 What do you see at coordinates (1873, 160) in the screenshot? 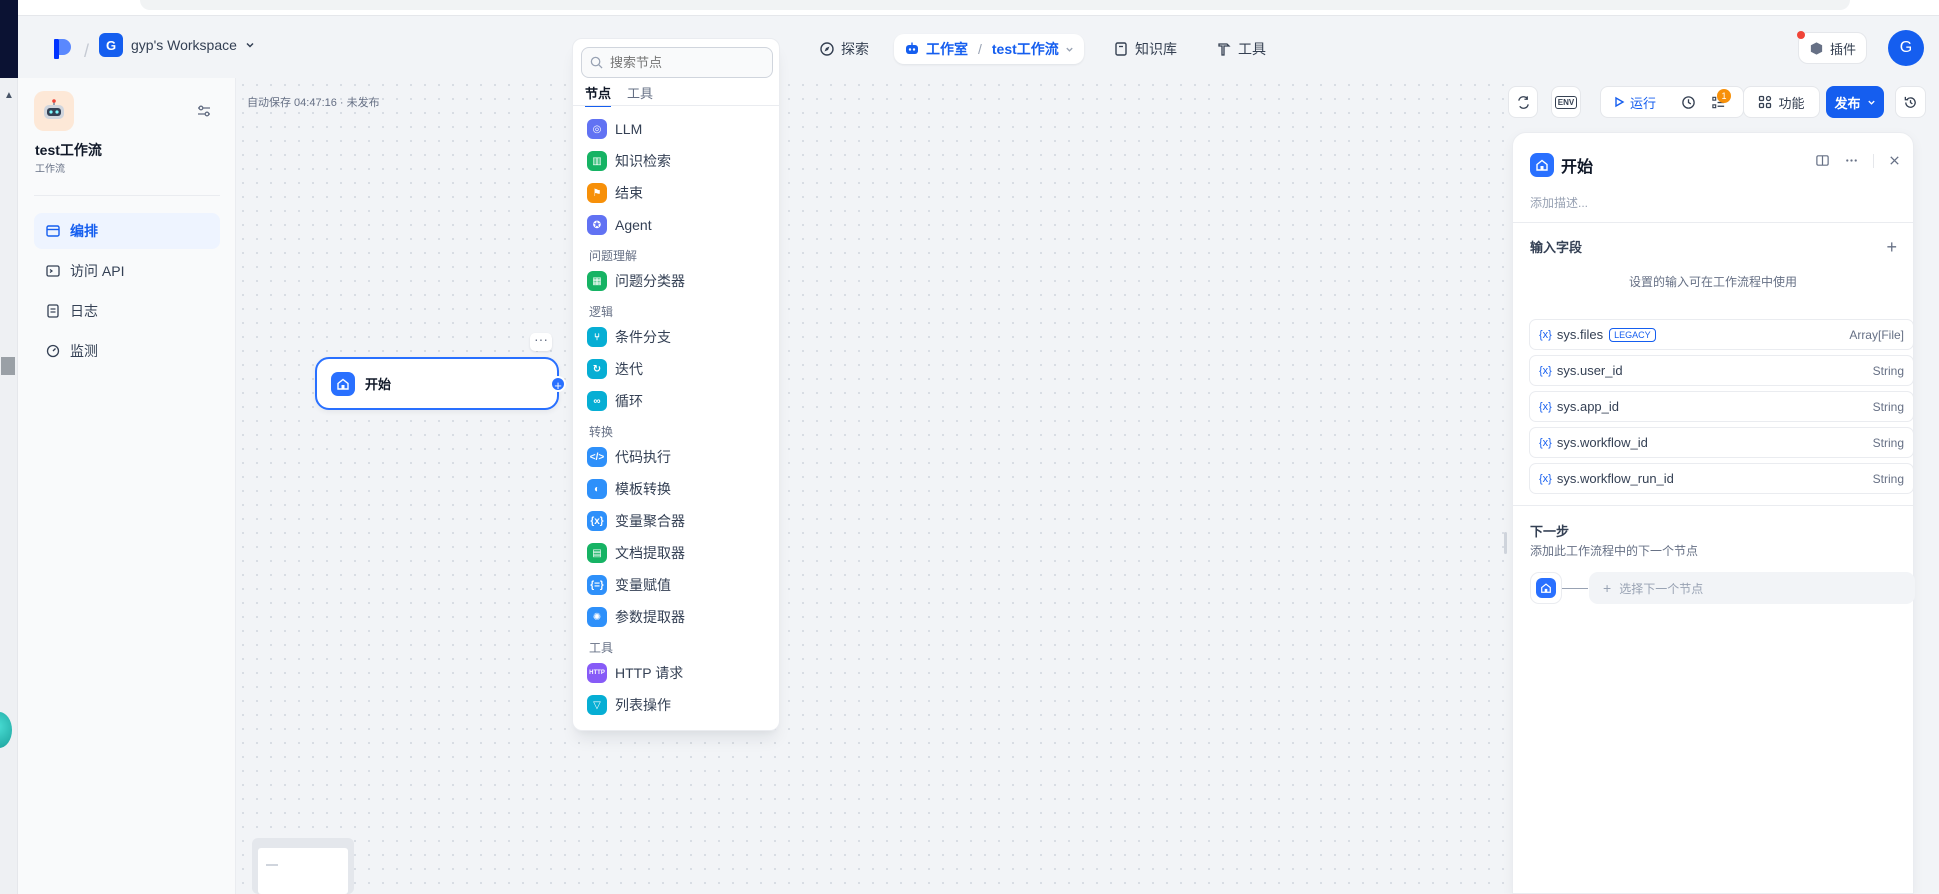
I see `actions-divider` at bounding box center [1873, 160].